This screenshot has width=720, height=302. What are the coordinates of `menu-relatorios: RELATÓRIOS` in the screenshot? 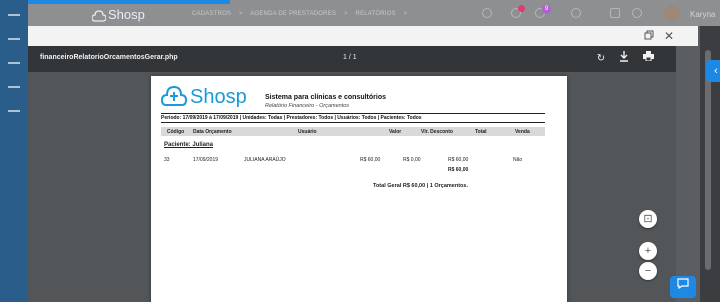 It's located at (376, 14).